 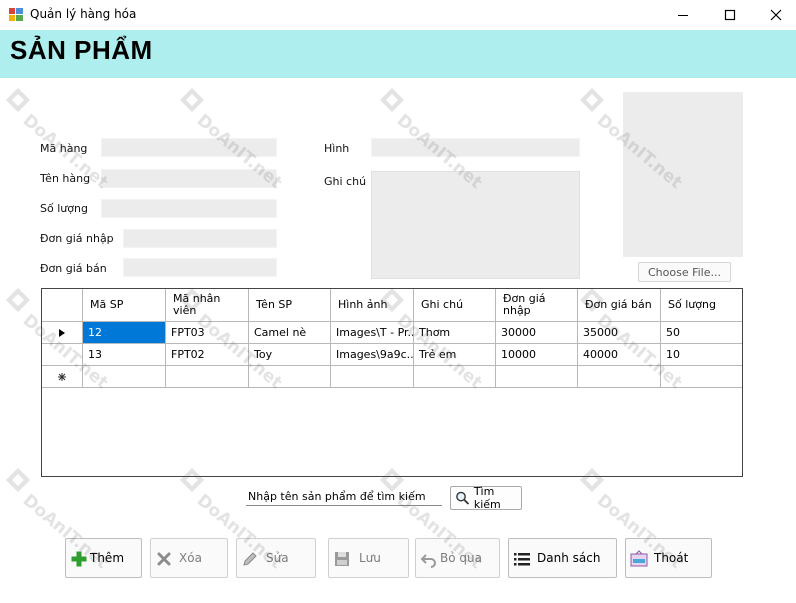 What do you see at coordinates (200, 238) in the screenshot?
I see `don-gia-nhap-input` at bounding box center [200, 238].